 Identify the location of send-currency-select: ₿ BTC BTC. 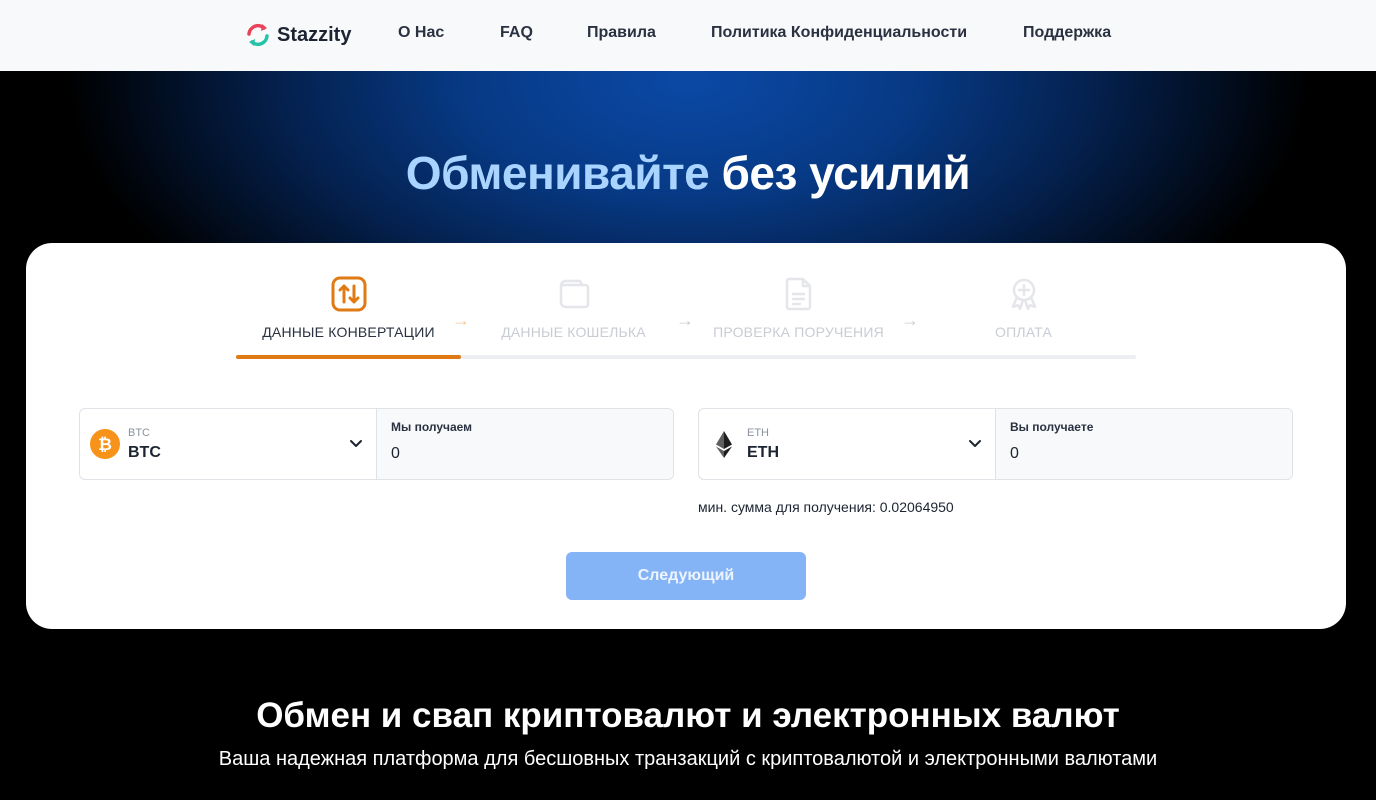
(228, 444).